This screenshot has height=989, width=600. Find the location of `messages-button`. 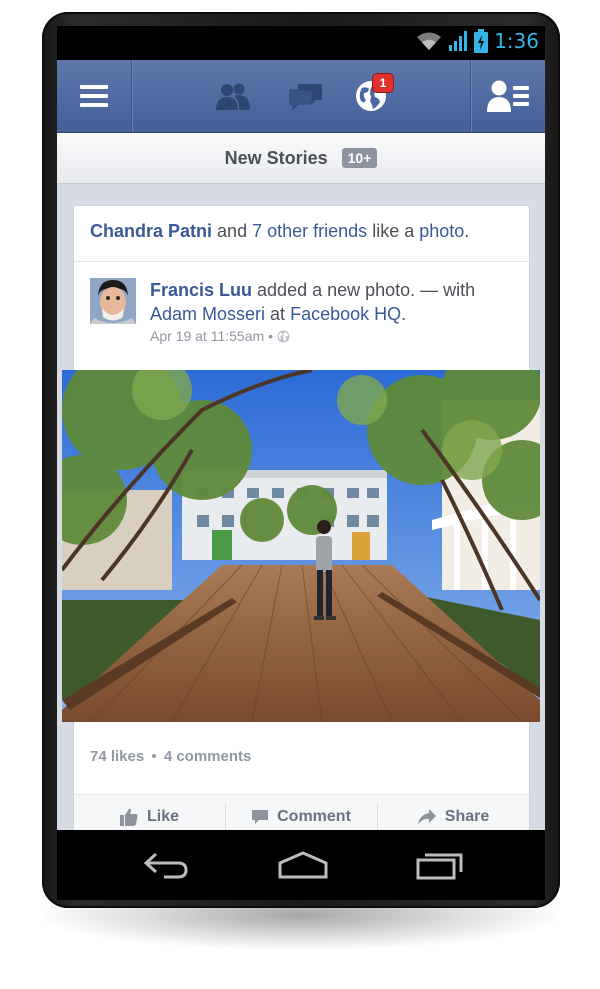

messages-button is located at coordinates (306, 96).